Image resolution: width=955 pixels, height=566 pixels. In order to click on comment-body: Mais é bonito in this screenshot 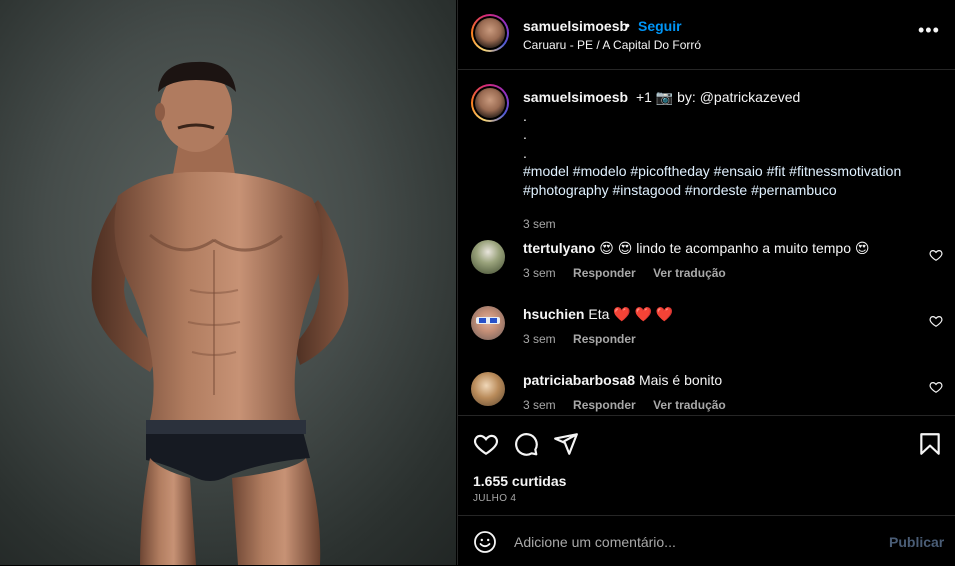, I will do `click(680, 380)`.